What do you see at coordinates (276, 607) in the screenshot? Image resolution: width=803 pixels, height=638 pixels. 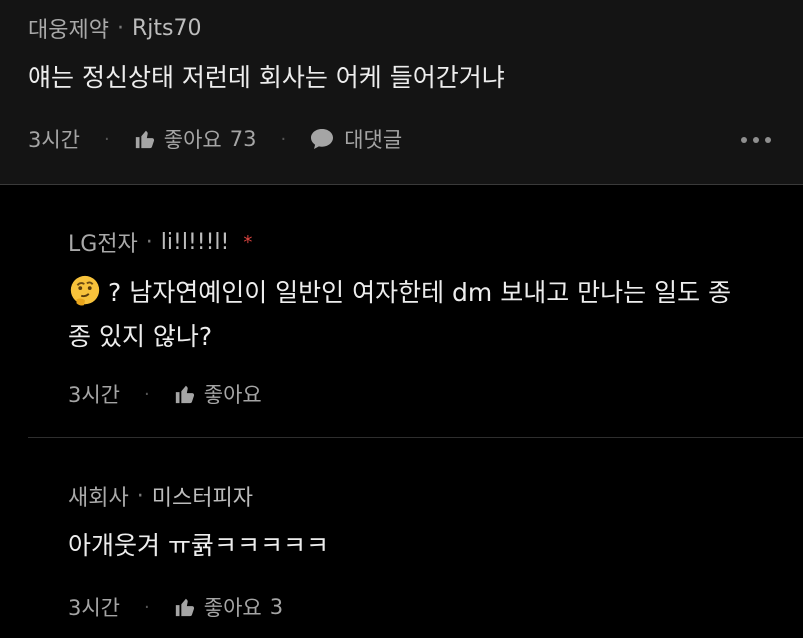 I see `like-count: 3` at bounding box center [276, 607].